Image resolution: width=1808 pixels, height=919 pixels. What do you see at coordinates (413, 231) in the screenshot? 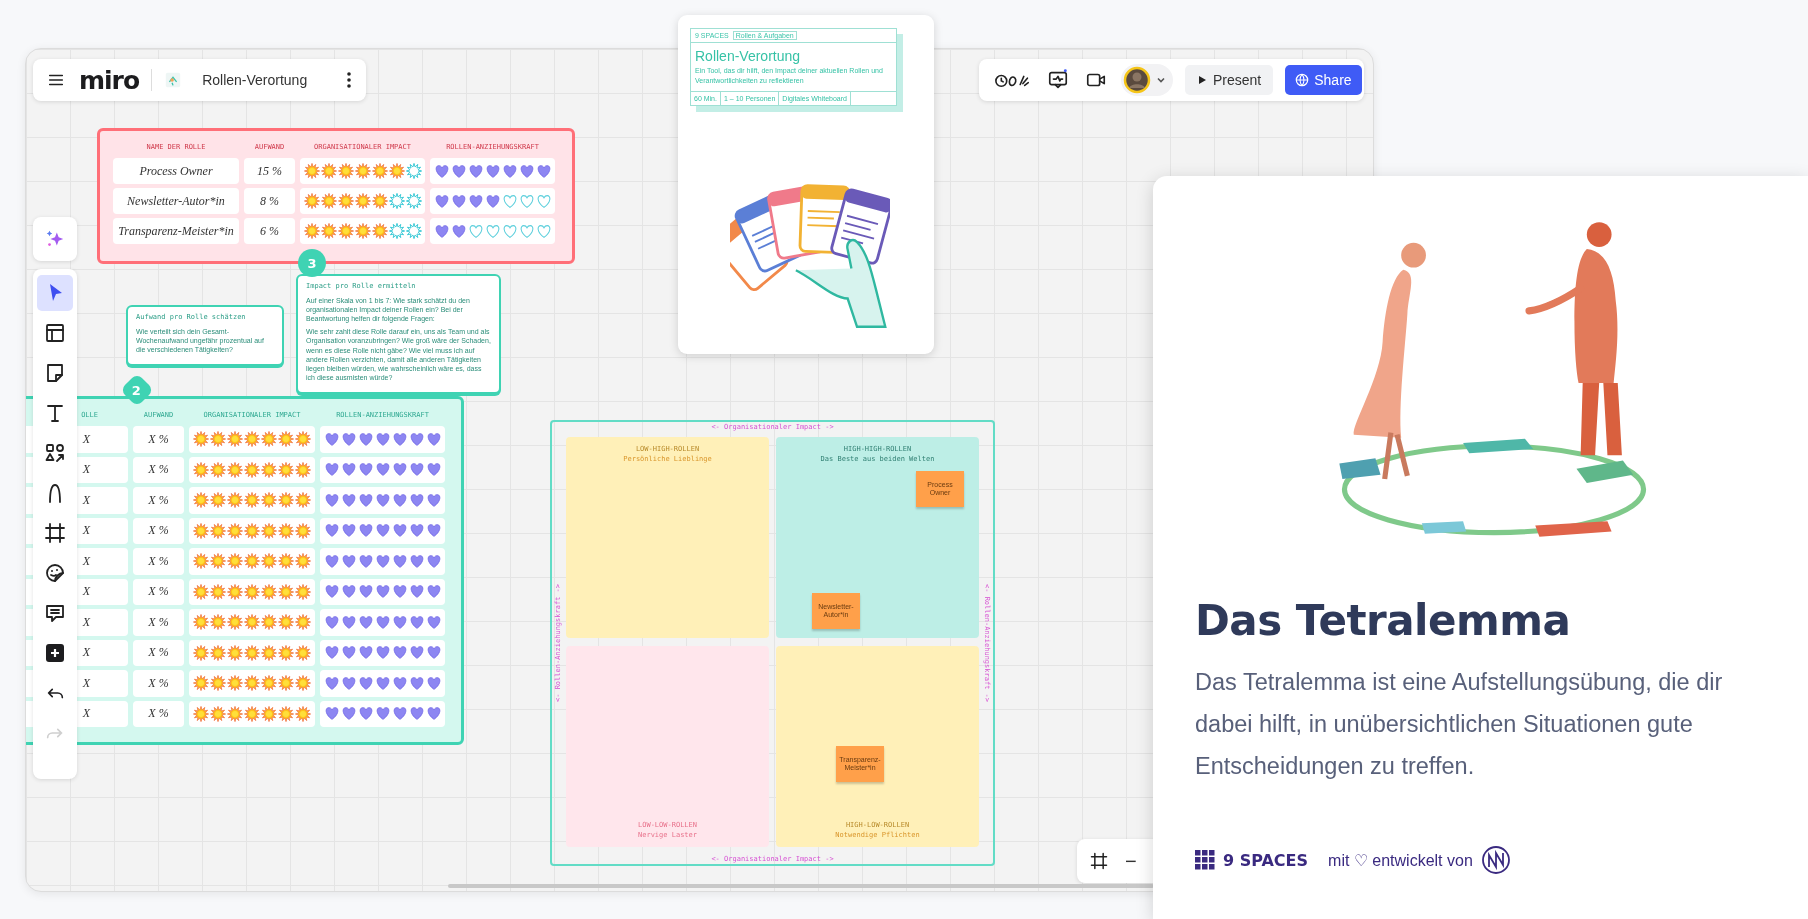
I see `sun-outline-icon` at bounding box center [413, 231].